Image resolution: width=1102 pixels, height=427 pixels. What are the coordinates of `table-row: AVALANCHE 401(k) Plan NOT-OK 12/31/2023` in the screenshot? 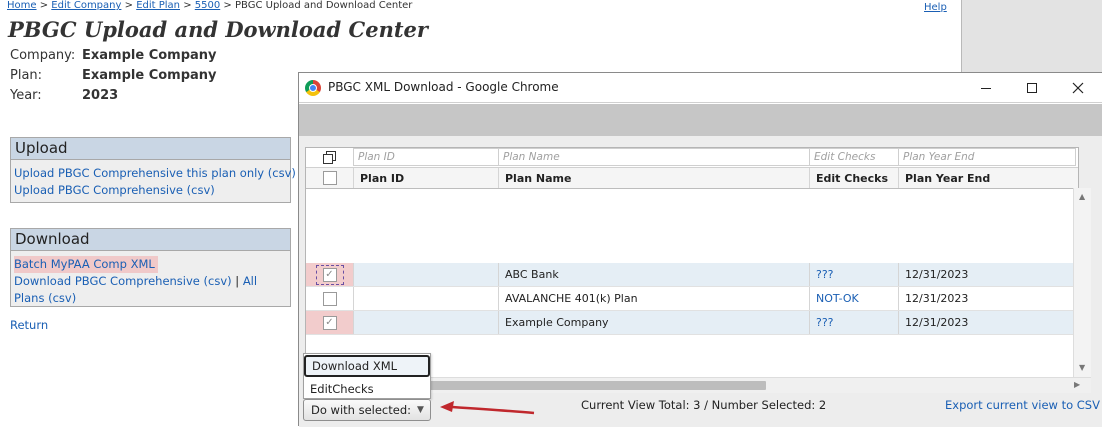 It's located at (692, 299).